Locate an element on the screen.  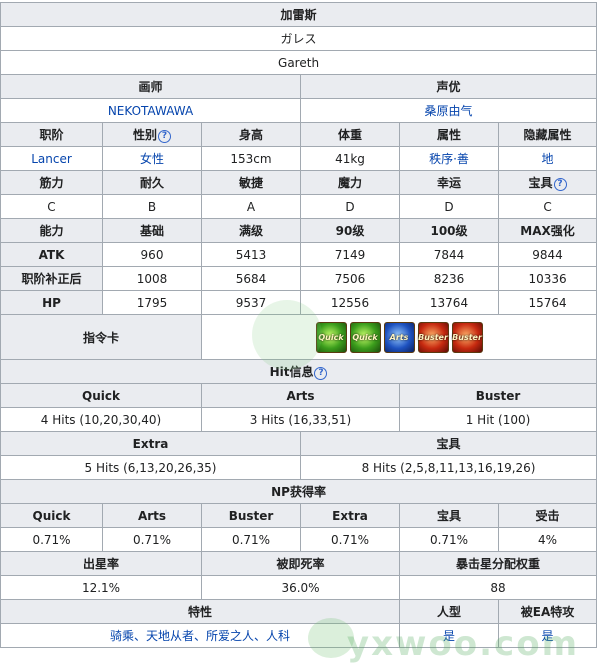
servant-name-cn: 加雷斯 is located at coordinates (298, 14).